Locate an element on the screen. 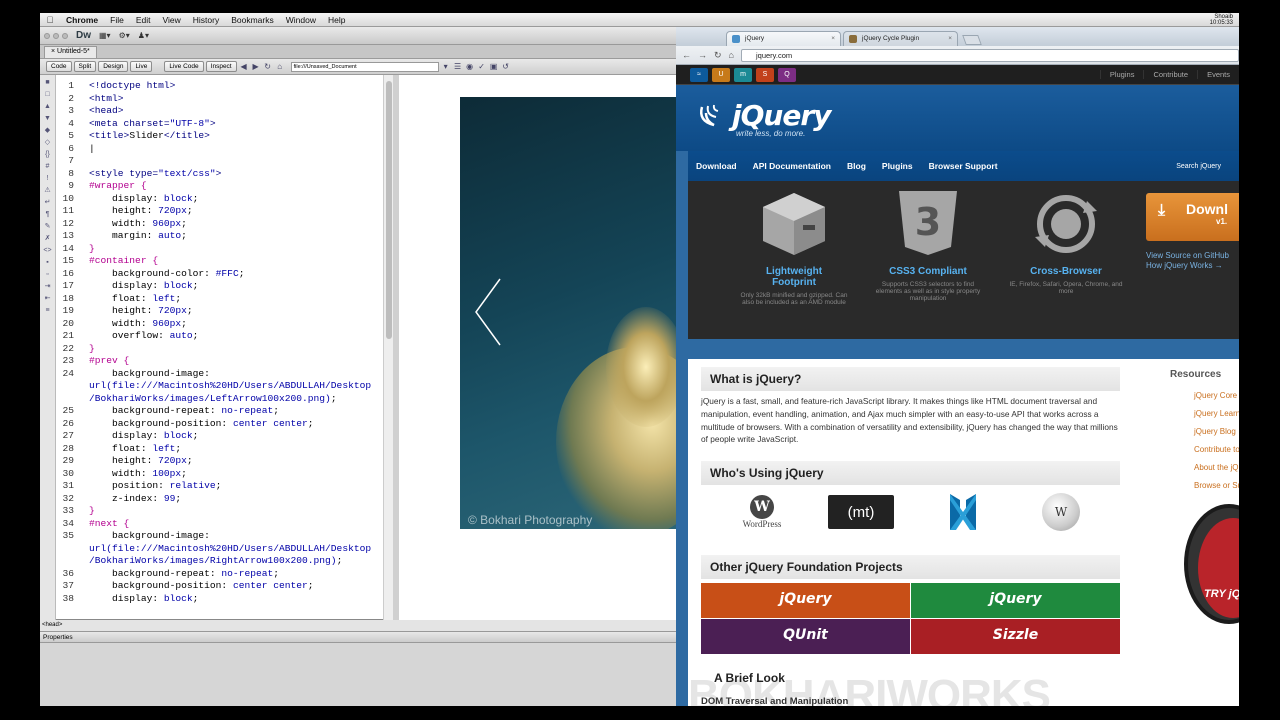  code-line: 16 background-color: #FFC; is located at coordinates (219, 274).